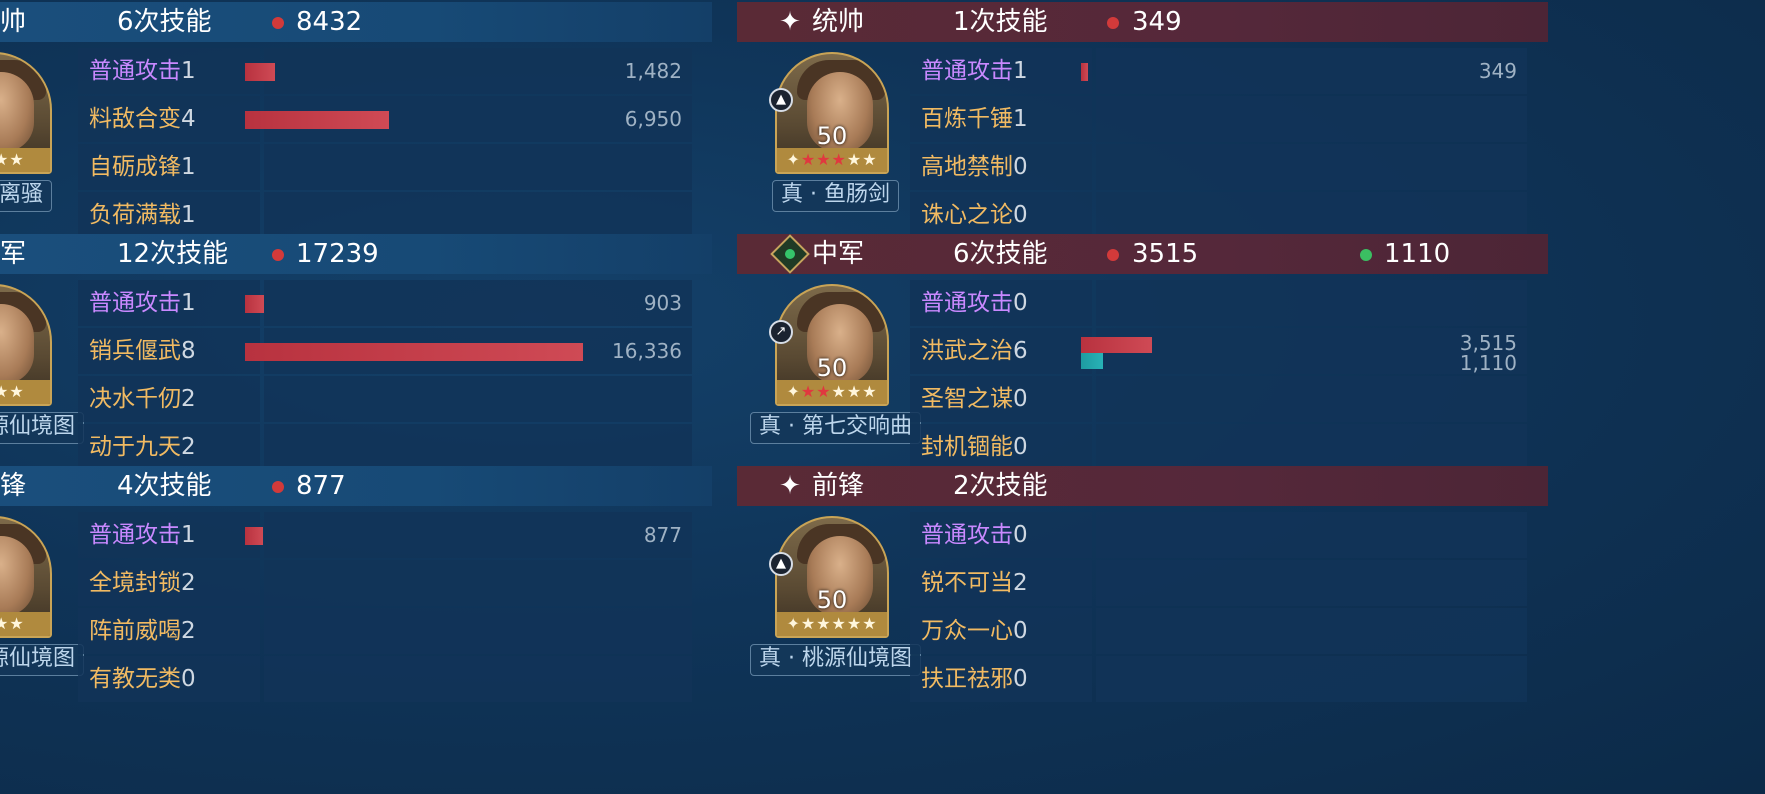  I want to click on skill-damage-value: 877, so click(662, 535).